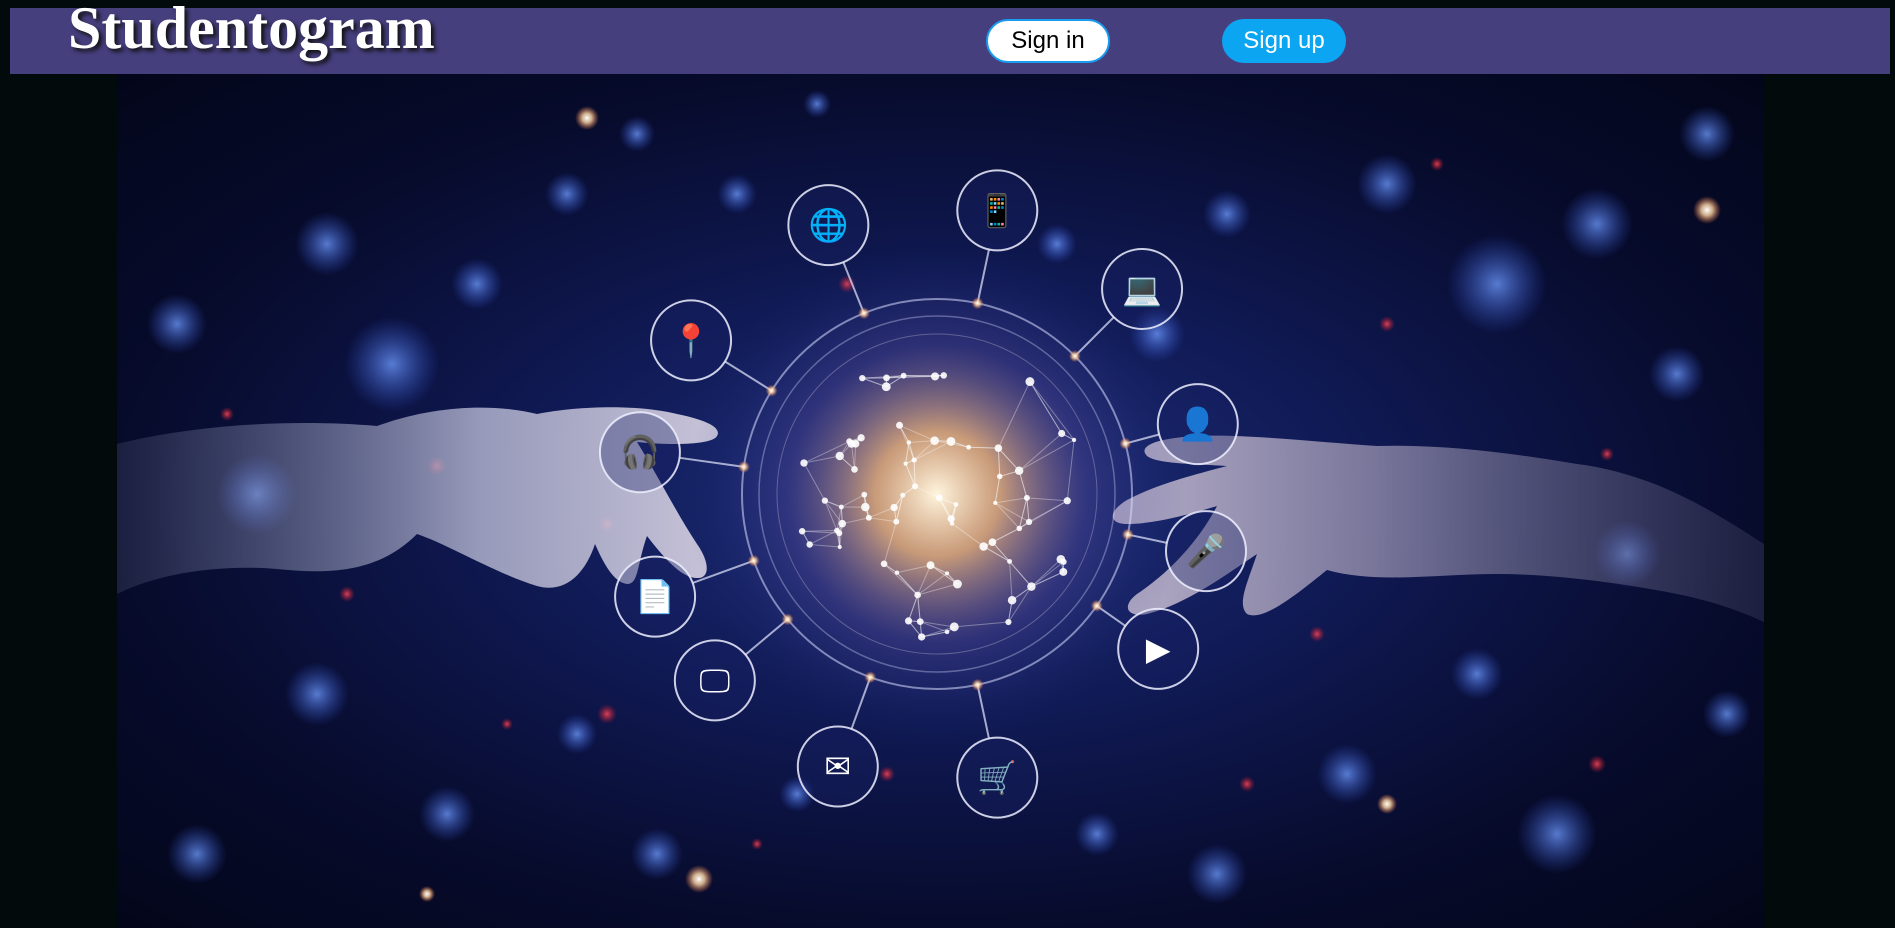 The height and width of the screenshot is (928, 1895). Describe the element at coordinates (251, 29) in the screenshot. I see `brand-logo: Studentogram` at that location.